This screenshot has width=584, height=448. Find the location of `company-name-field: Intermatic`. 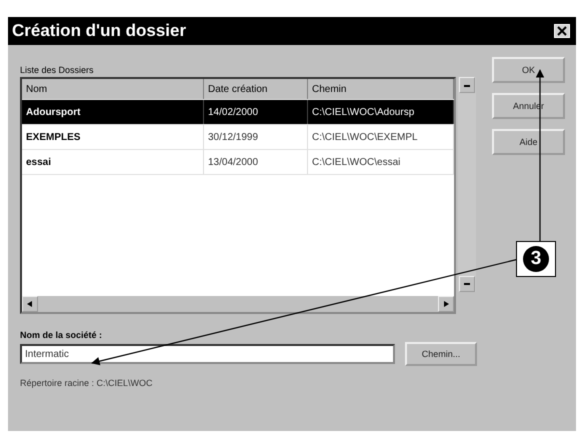

company-name-field: Intermatic is located at coordinates (207, 354).